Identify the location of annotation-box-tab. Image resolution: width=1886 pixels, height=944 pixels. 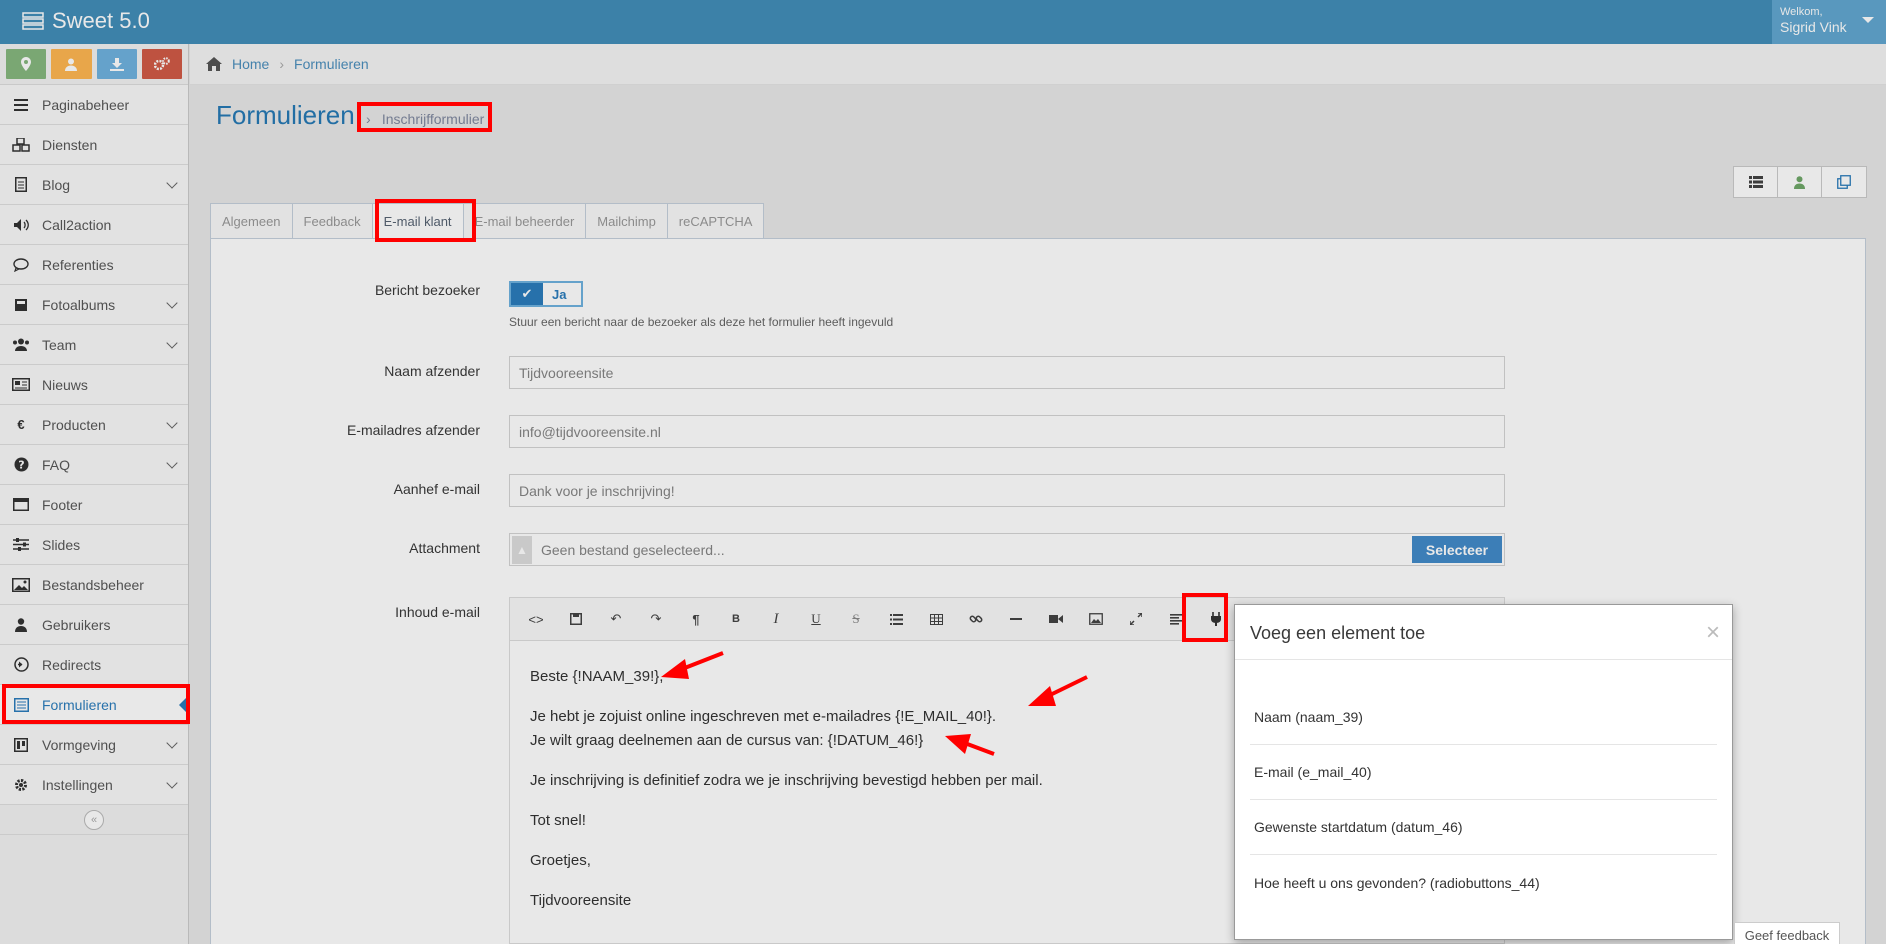
(425, 220).